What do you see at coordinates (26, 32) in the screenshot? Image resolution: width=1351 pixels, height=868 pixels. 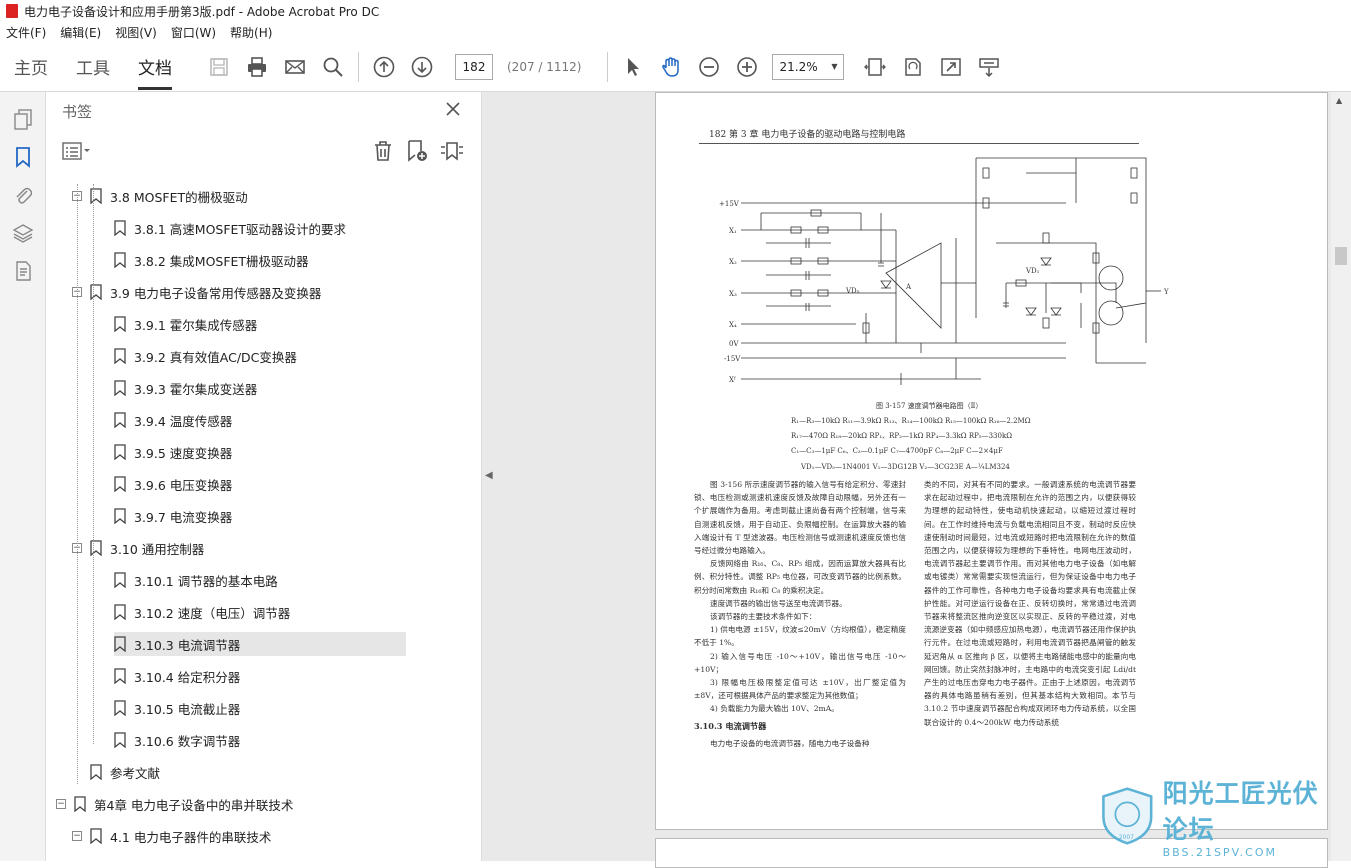 I see `menu-file: 文件(F)` at bounding box center [26, 32].